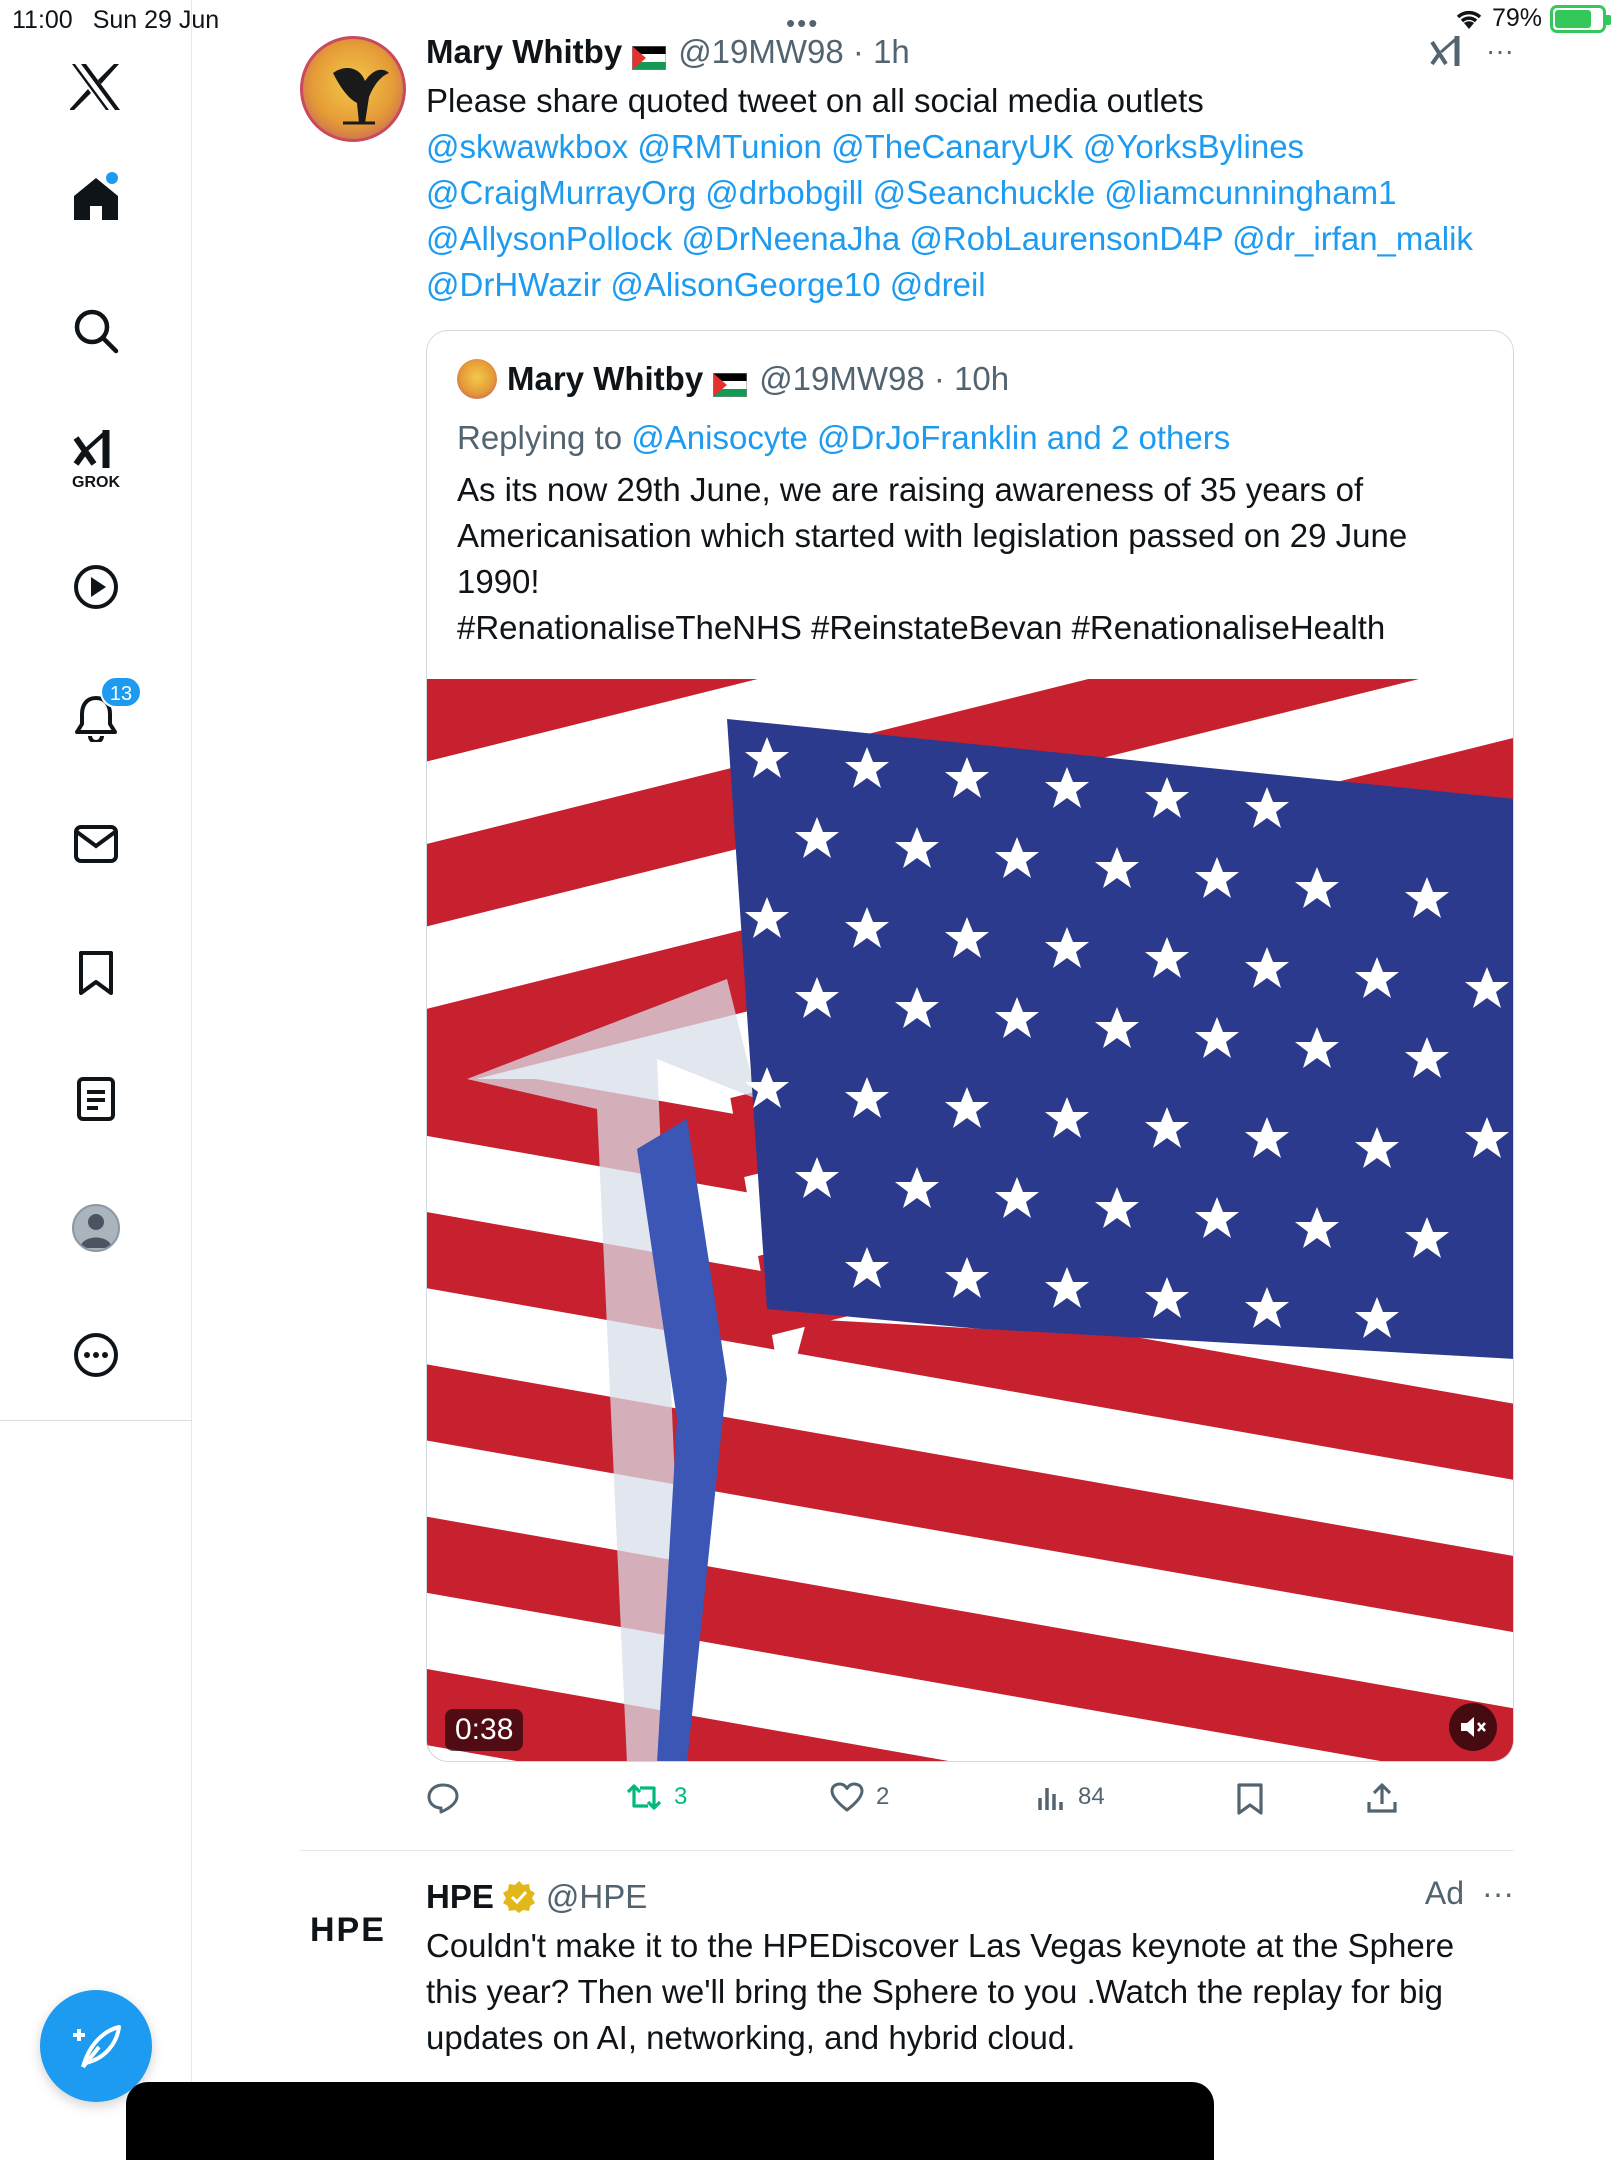 Image resolution: width=1620 pixels, height=2160 pixels. I want to click on battery-fill, so click(1573, 18).